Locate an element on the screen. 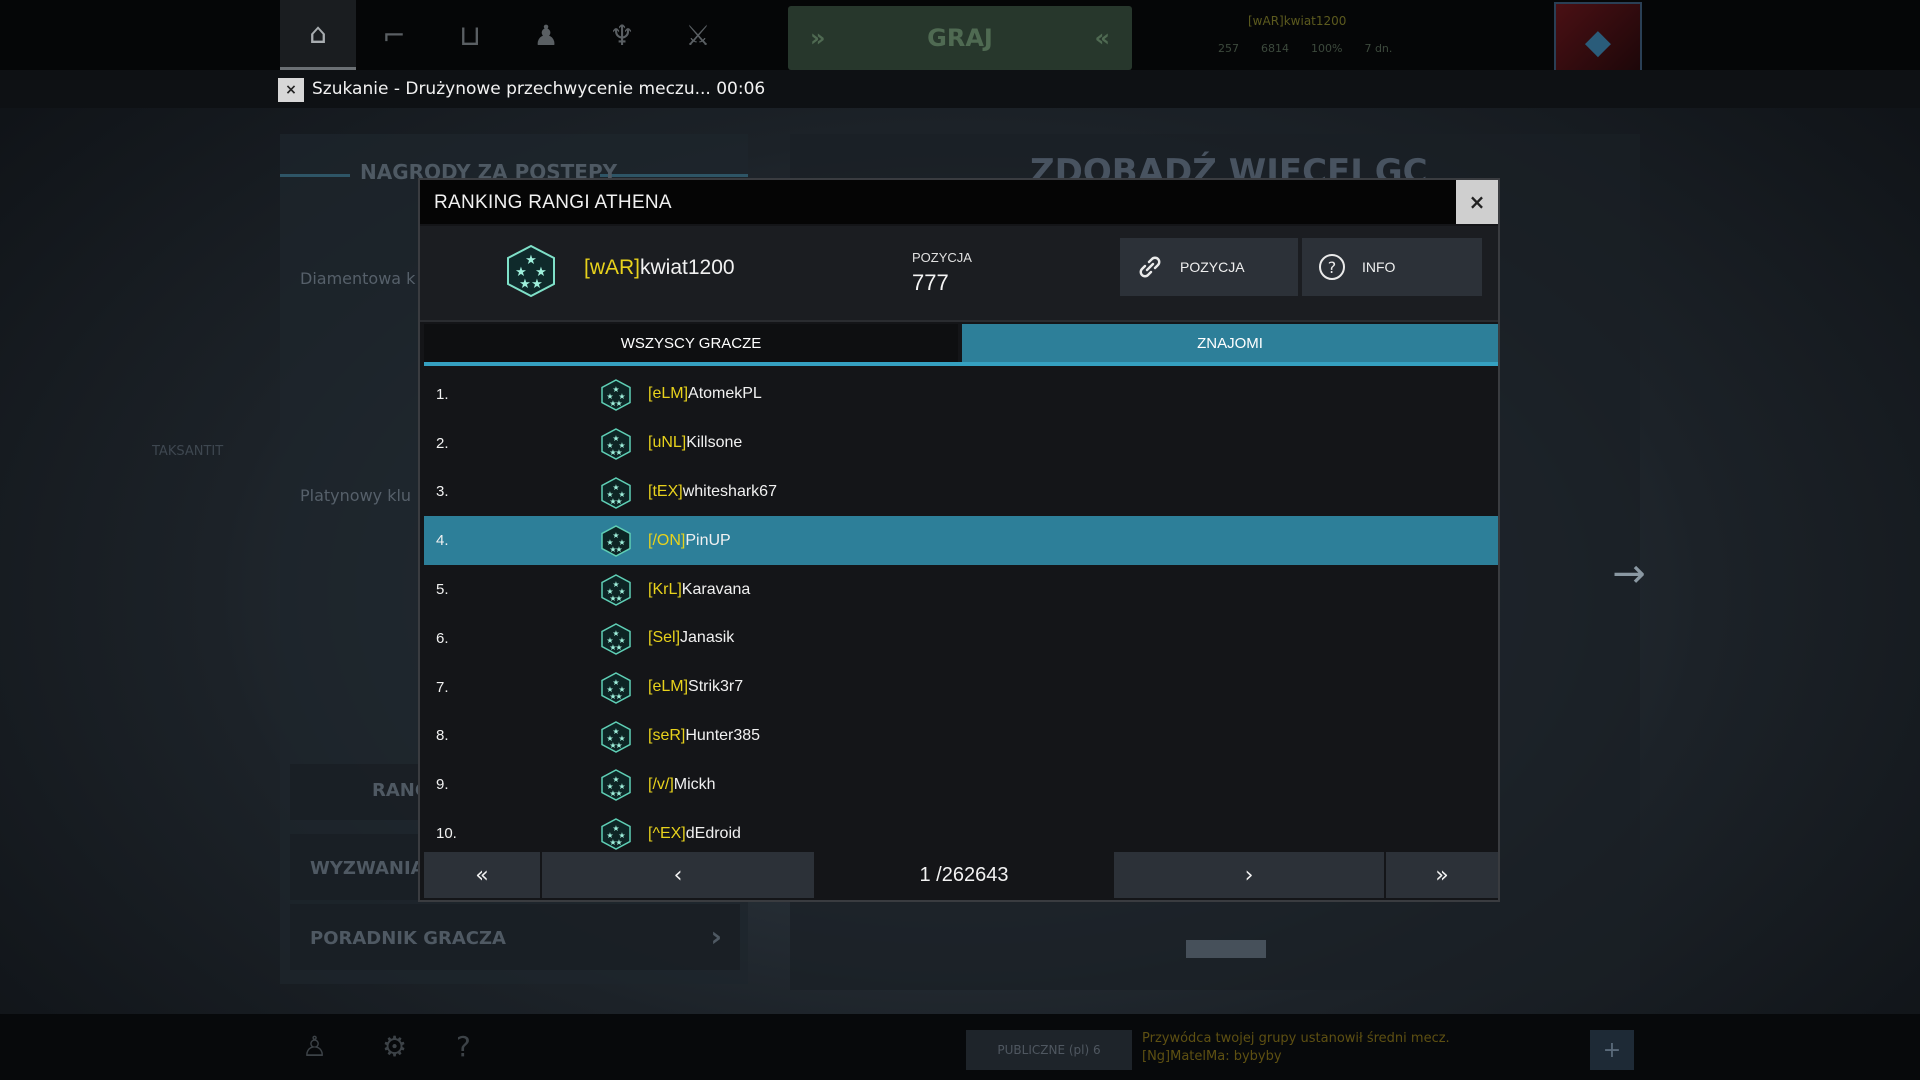 The width and height of the screenshot is (1920, 1080). player-name: [/v/]Mickh is located at coordinates (682, 785).